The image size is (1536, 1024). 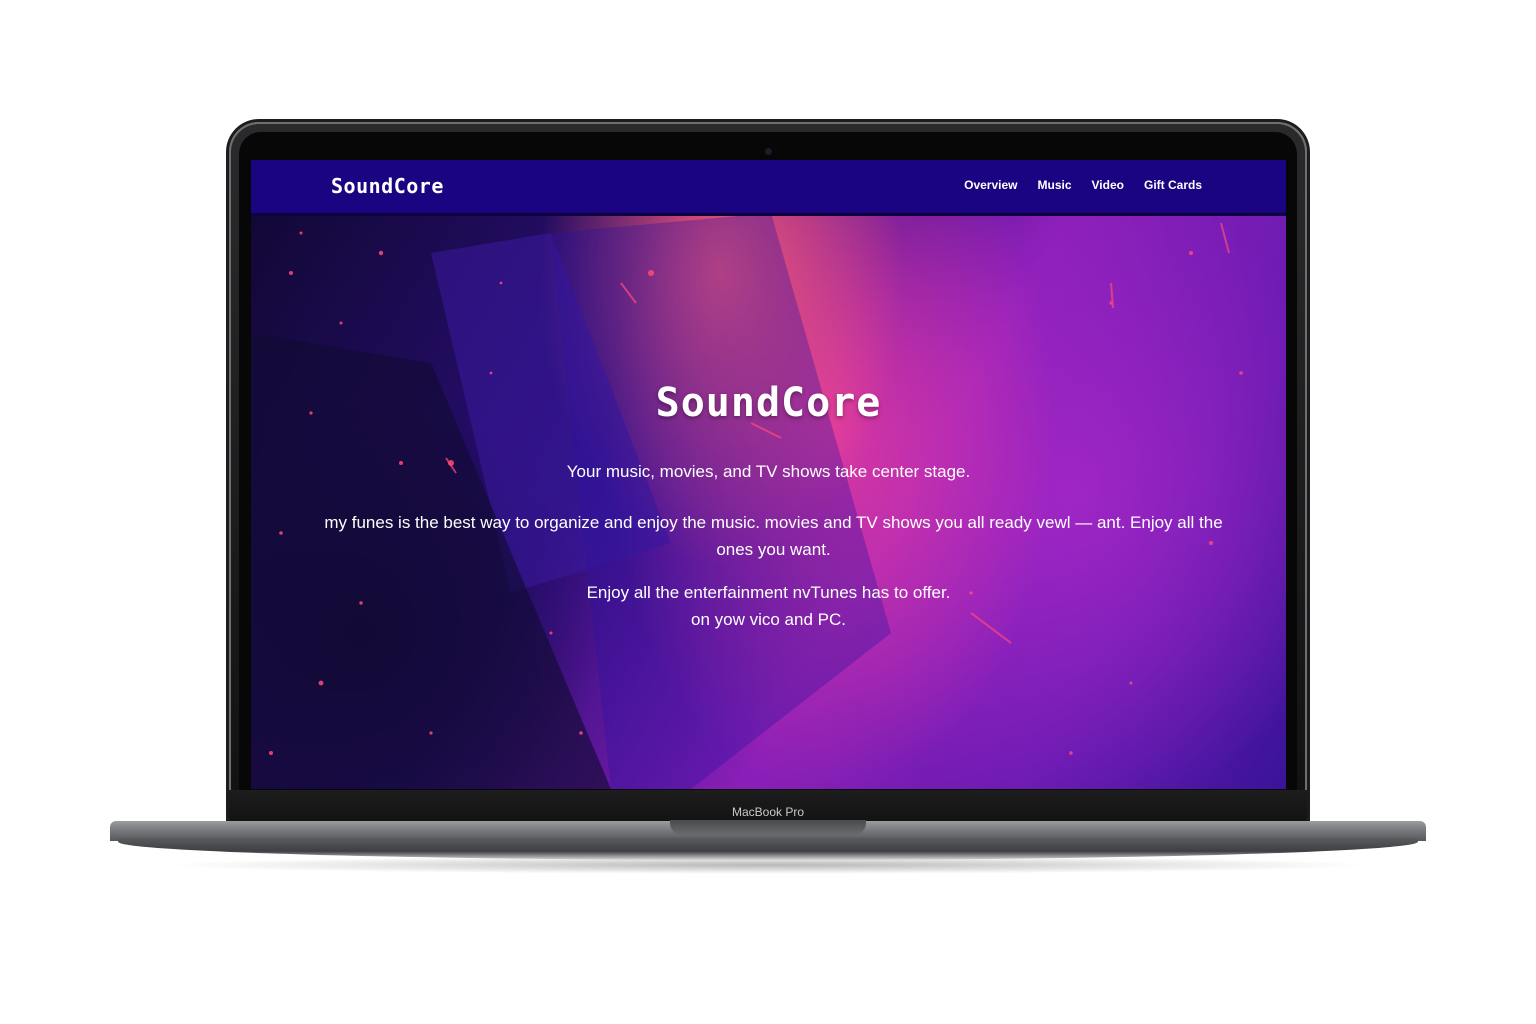 I want to click on nav-link-gift-cards: Gift Cards, so click(x=1173, y=185).